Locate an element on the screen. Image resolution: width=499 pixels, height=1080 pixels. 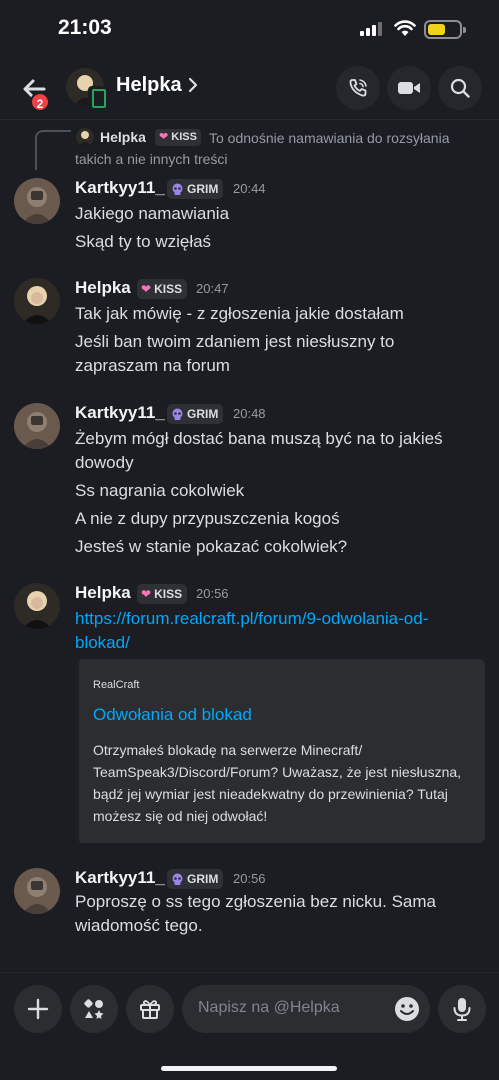
message-text: Jesteś w stanie pokazać cokolwiek? is located at coordinates (211, 546).